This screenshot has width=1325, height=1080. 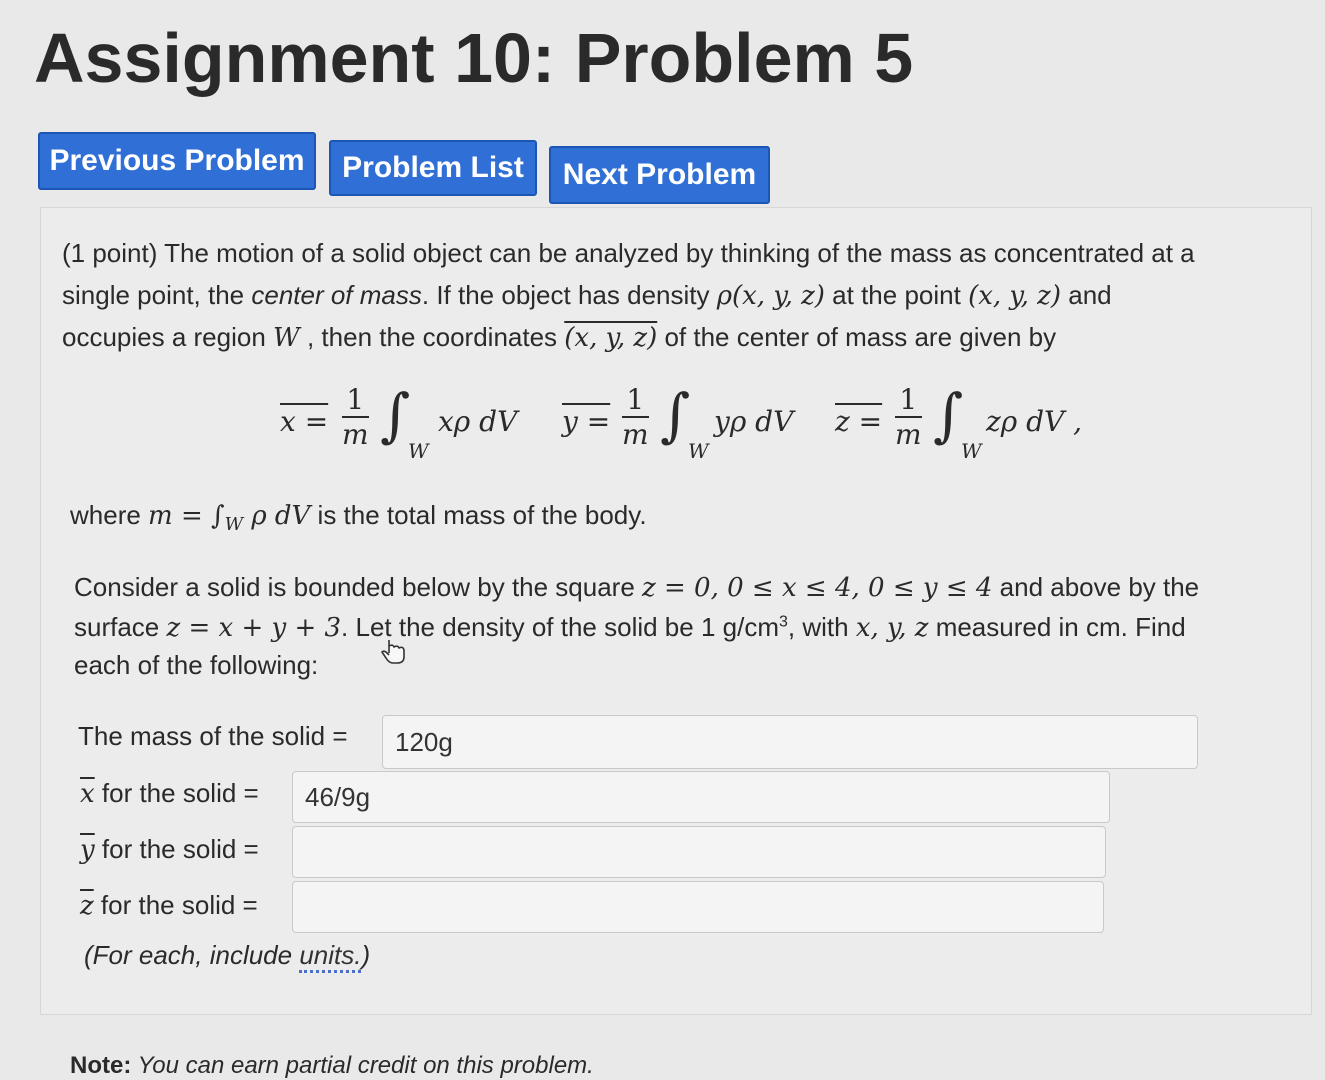 I want to click on center-of-mass-term: center of mass, so click(x=336, y=295).